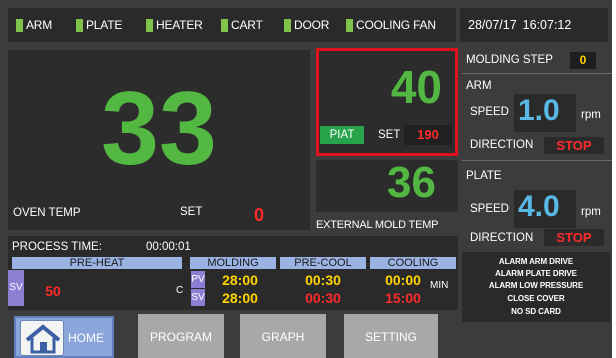  I want to click on alarm-item: ALARM ARM DRIVE, so click(536, 261).